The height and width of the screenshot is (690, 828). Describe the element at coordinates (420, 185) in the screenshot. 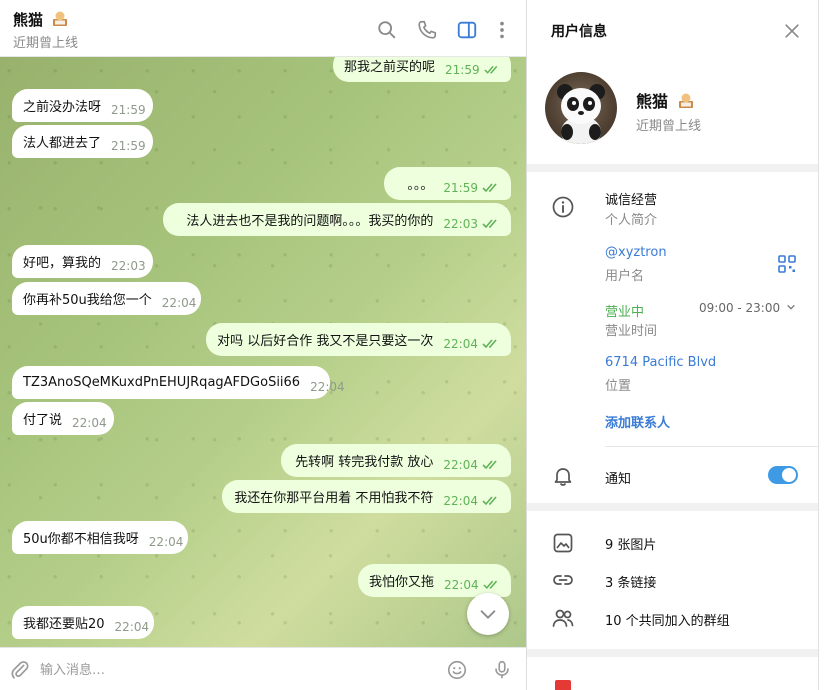

I see `message-text: 。。。` at that location.